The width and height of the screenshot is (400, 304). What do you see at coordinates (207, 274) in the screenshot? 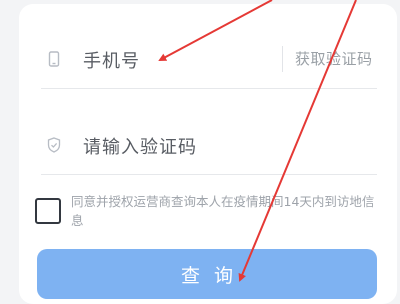
I see `query-button: 查询` at bounding box center [207, 274].